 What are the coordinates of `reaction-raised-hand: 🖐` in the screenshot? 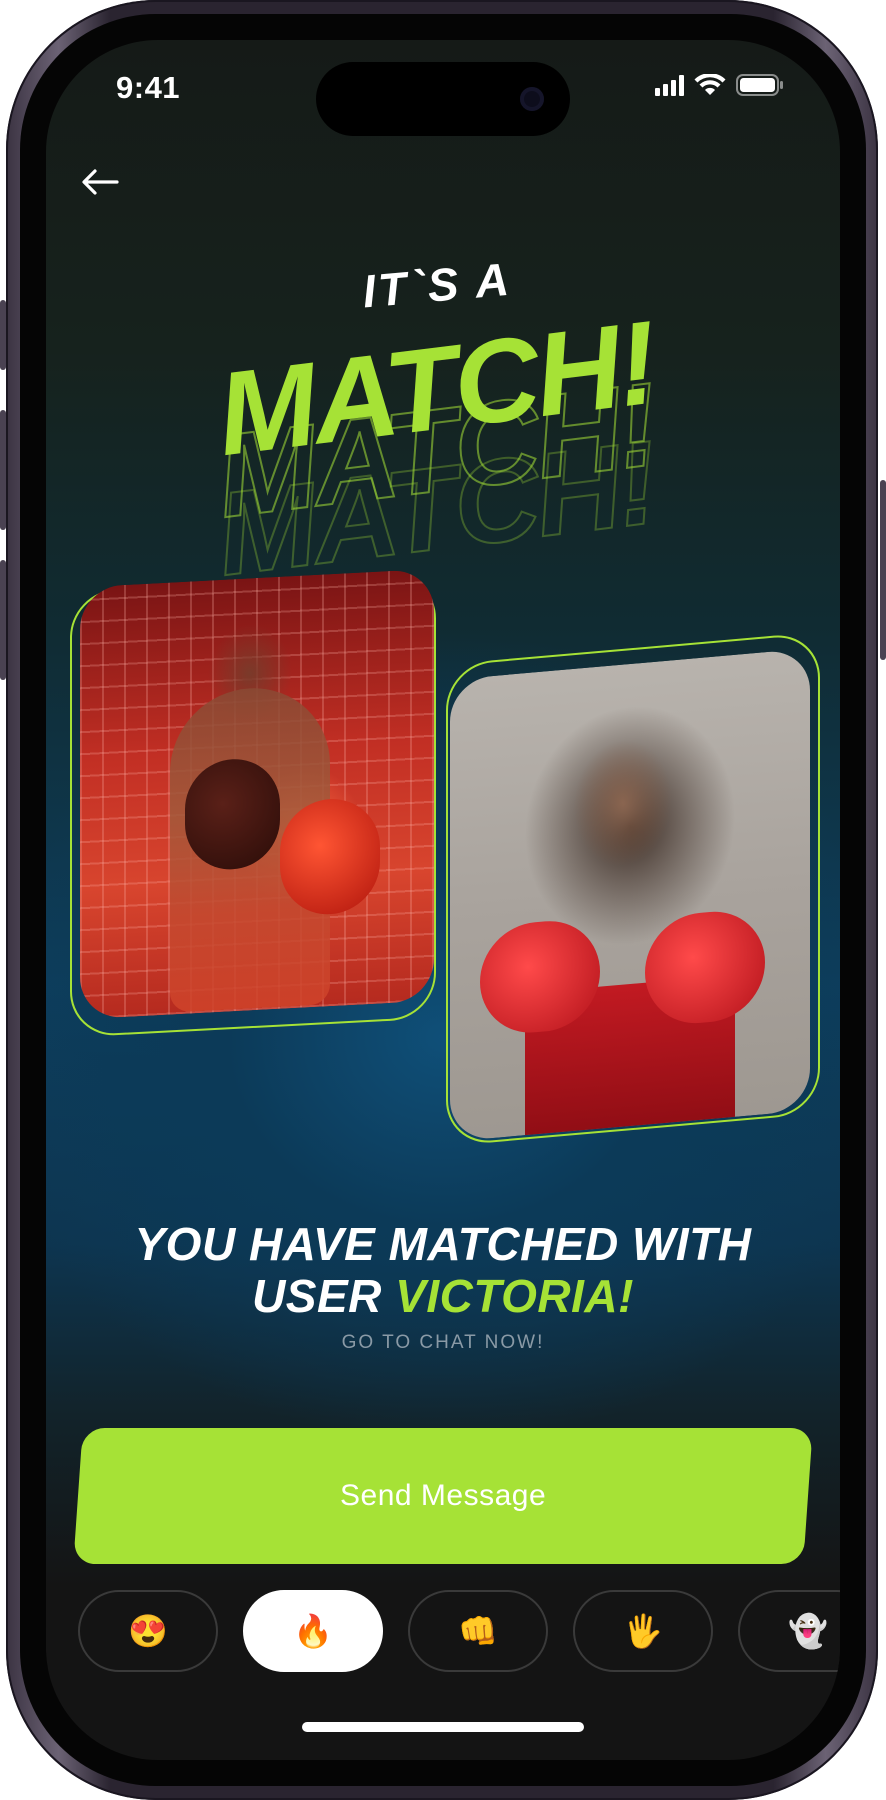 It's located at (643, 1631).